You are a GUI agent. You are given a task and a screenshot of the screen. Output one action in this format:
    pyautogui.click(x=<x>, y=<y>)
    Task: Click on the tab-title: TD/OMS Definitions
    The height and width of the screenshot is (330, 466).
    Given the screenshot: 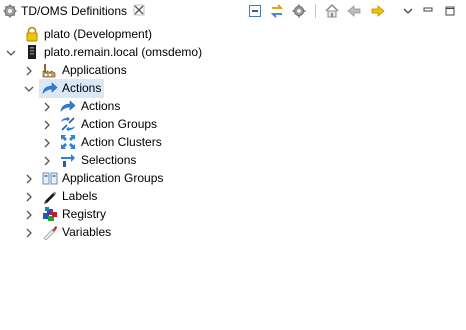 What is the action you would take?
    pyautogui.click(x=74, y=11)
    